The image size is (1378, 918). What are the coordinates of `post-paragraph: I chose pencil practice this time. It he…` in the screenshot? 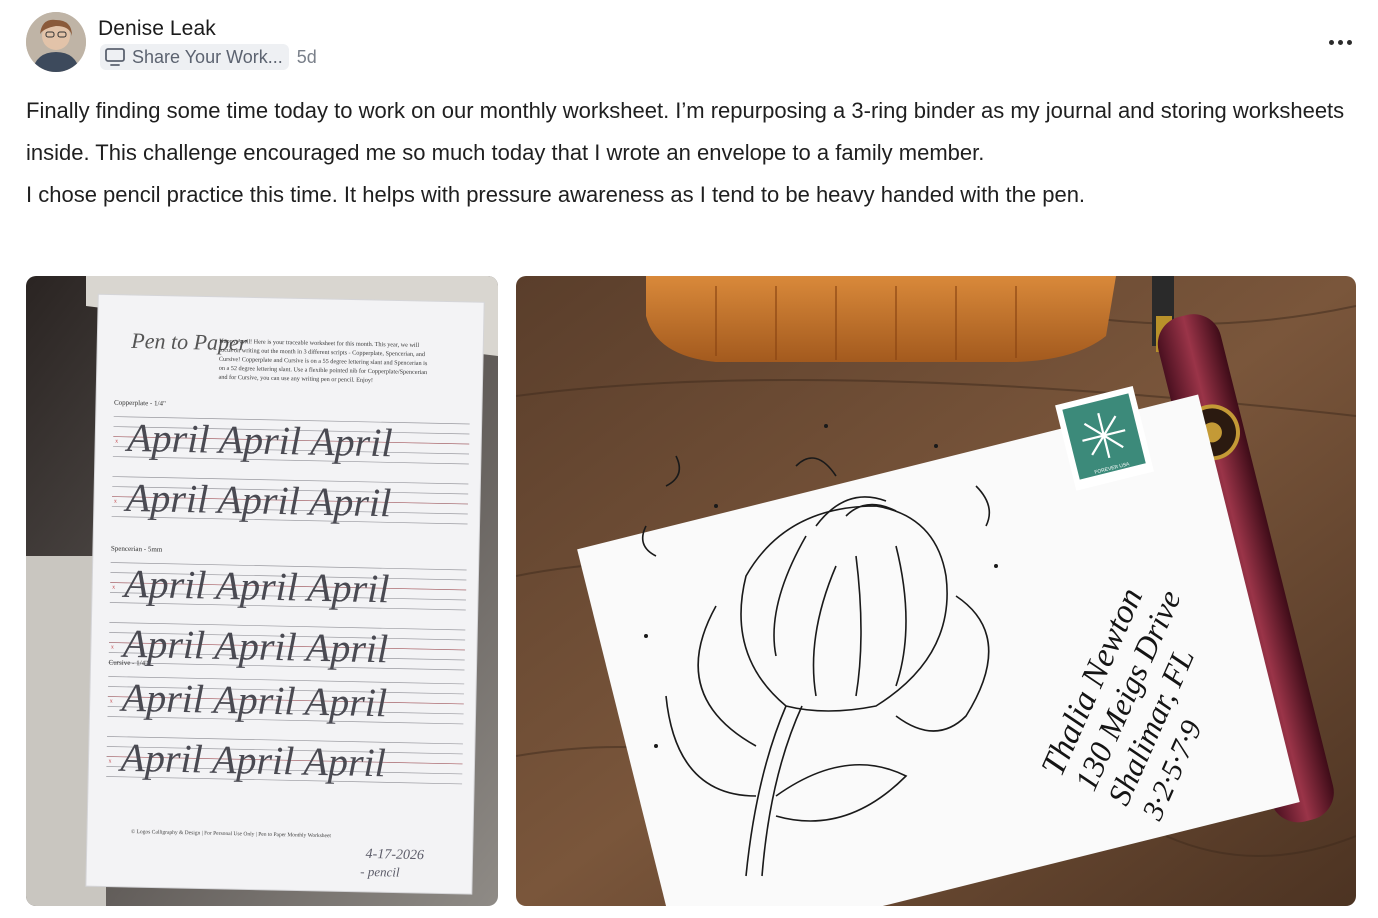 It's located at (556, 194).